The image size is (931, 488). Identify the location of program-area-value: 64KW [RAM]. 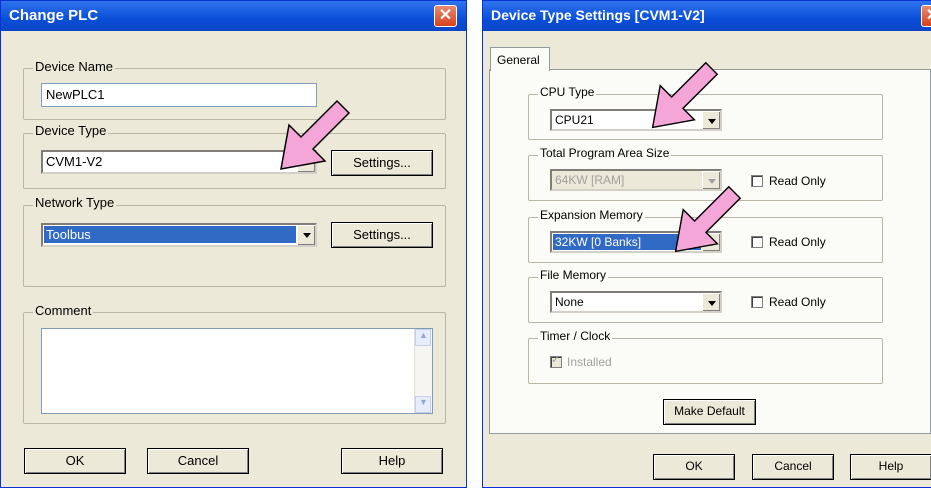
(590, 180).